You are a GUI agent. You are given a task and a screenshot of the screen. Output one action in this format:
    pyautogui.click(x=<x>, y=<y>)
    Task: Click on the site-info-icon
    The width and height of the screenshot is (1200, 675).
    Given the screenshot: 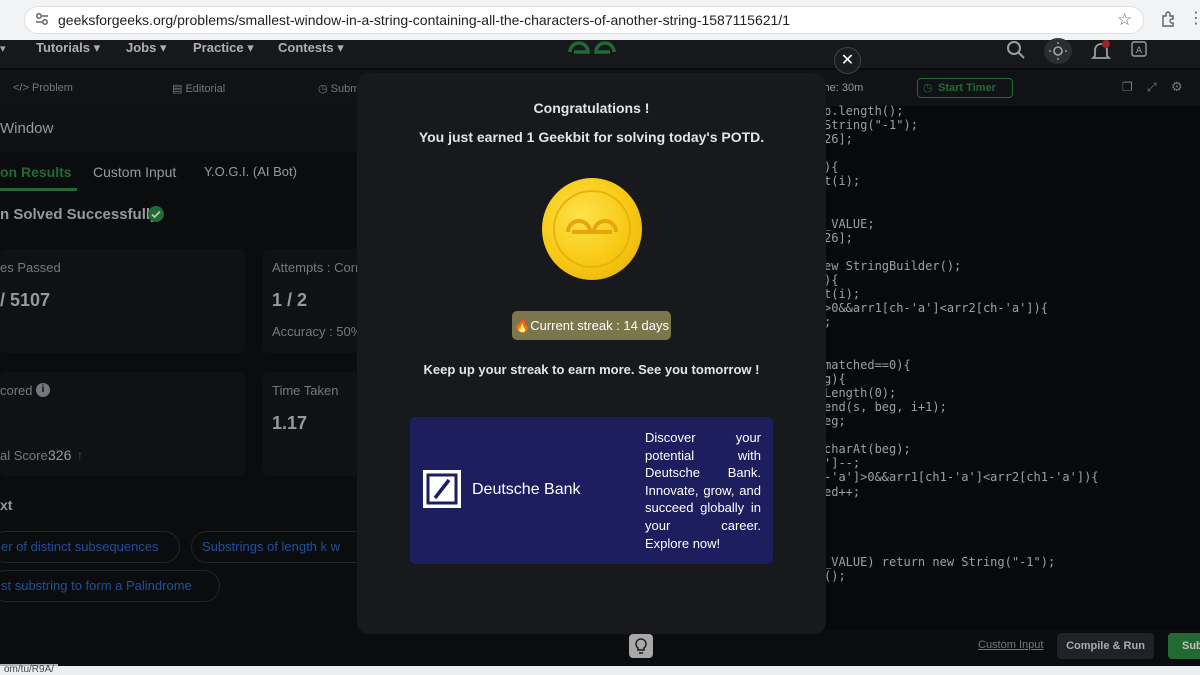 What is the action you would take?
    pyautogui.click(x=42, y=21)
    